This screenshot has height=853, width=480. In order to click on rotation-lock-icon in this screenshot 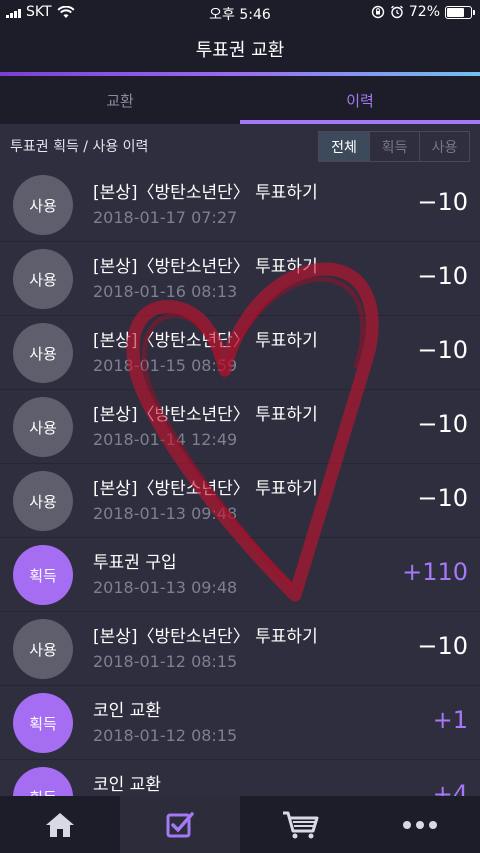, I will do `click(378, 12)`.